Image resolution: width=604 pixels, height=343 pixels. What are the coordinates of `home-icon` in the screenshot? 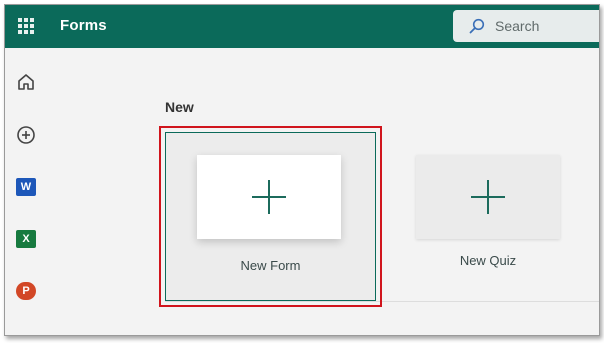 It's located at (26, 82).